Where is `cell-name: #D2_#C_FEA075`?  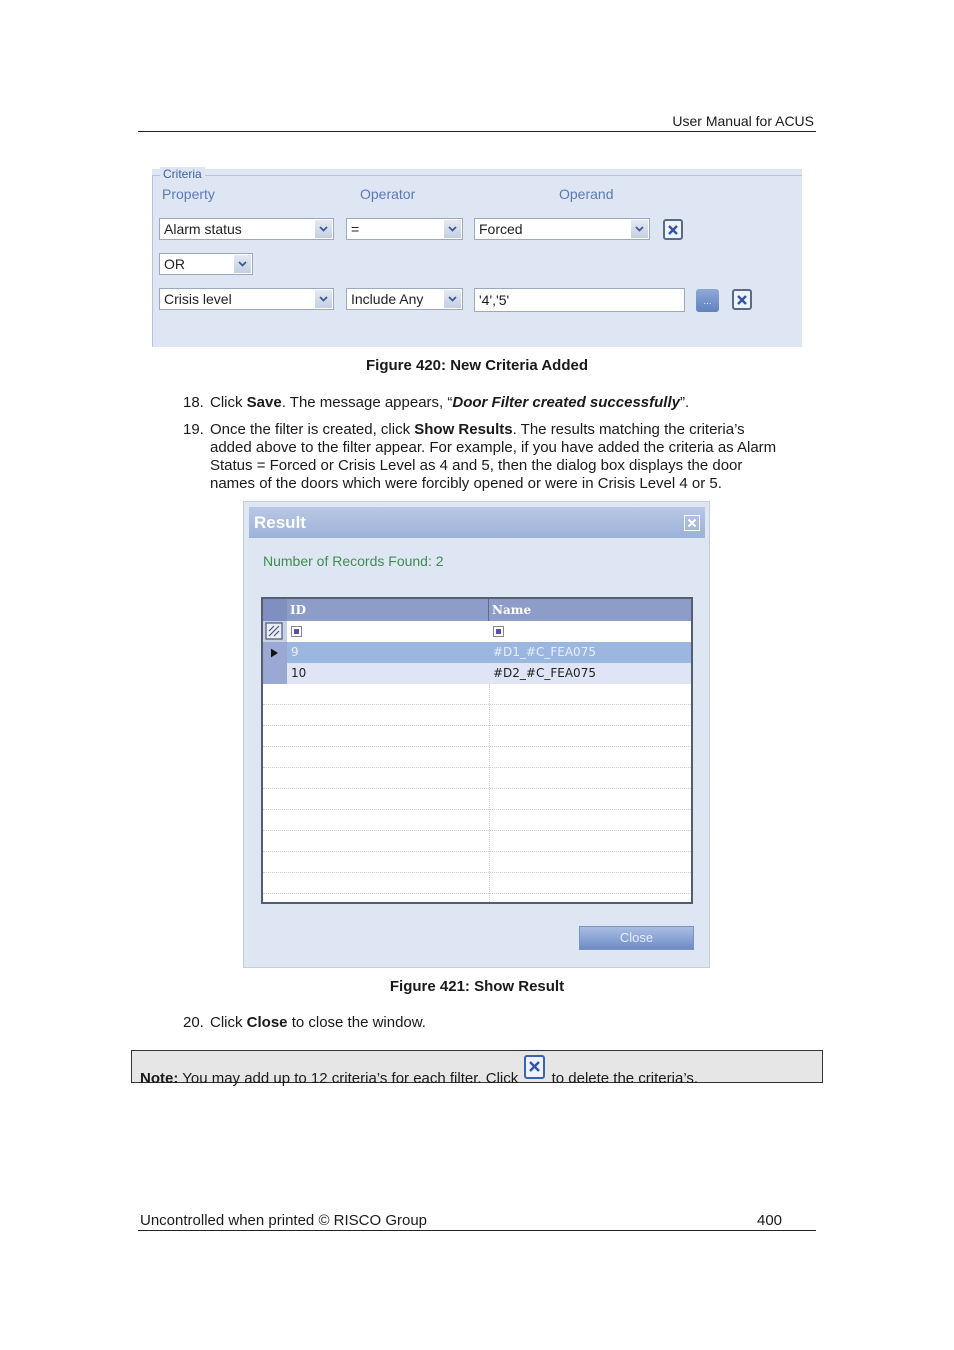 cell-name: #D2_#C_FEA075 is located at coordinates (544, 673).